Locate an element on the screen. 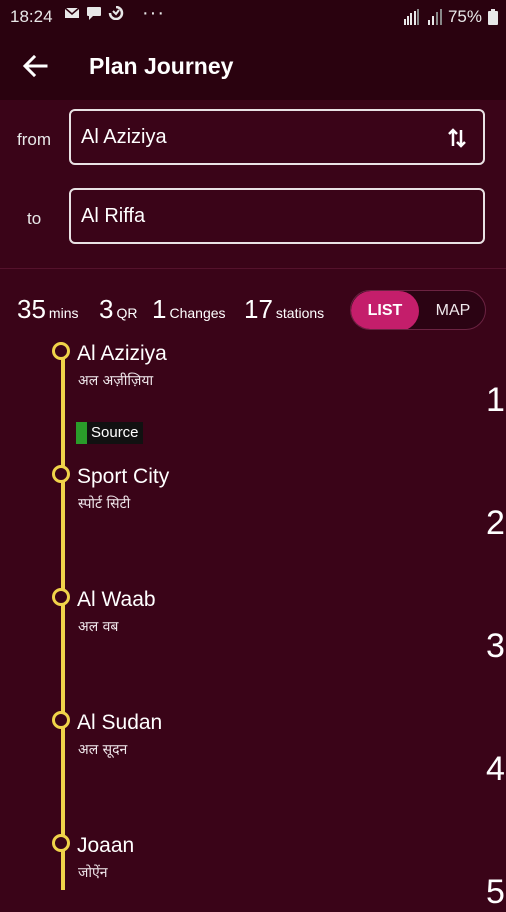 This screenshot has width=506, height=912. fare-value: 3 is located at coordinates (106, 309).